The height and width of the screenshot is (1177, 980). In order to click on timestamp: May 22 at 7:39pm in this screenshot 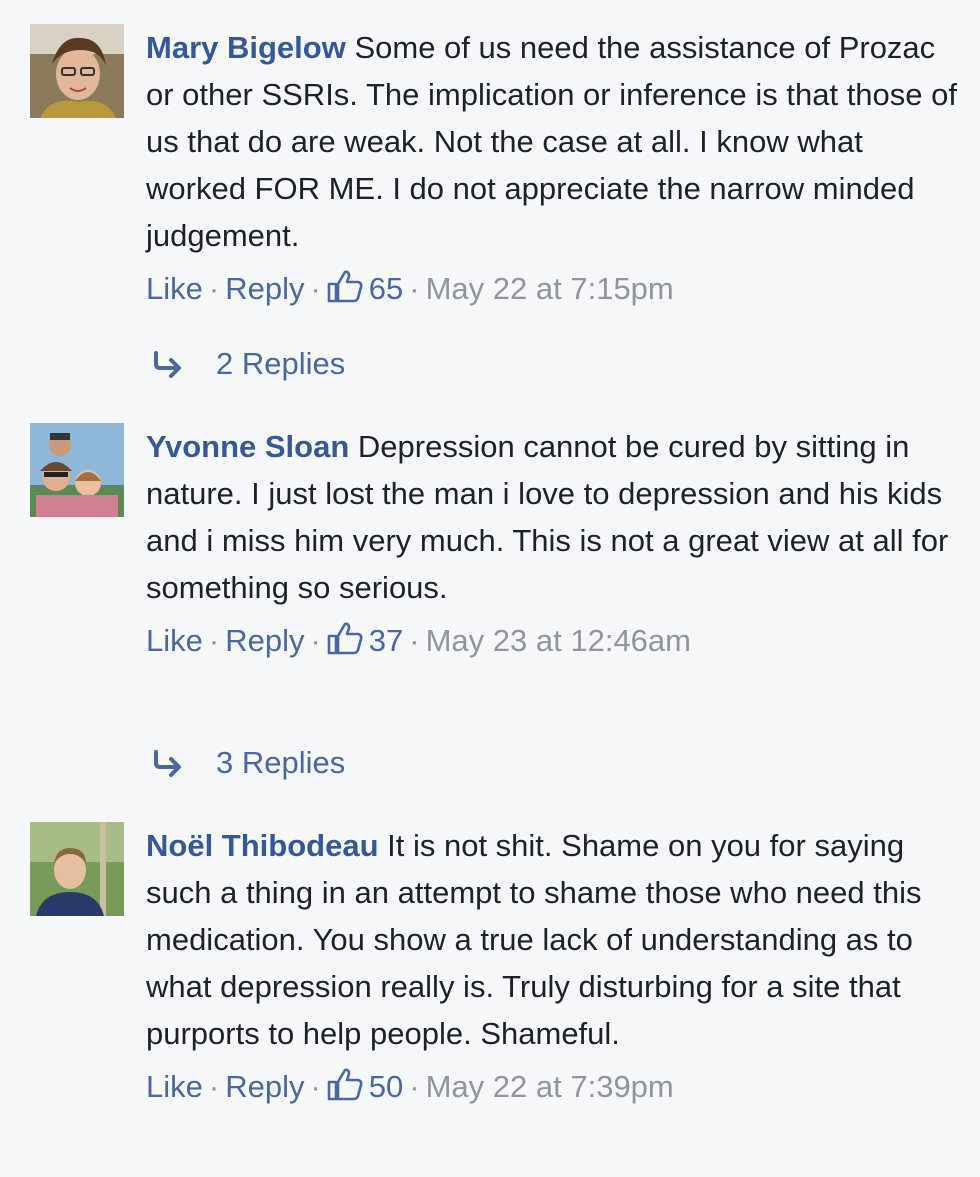, I will do `click(550, 1086)`.